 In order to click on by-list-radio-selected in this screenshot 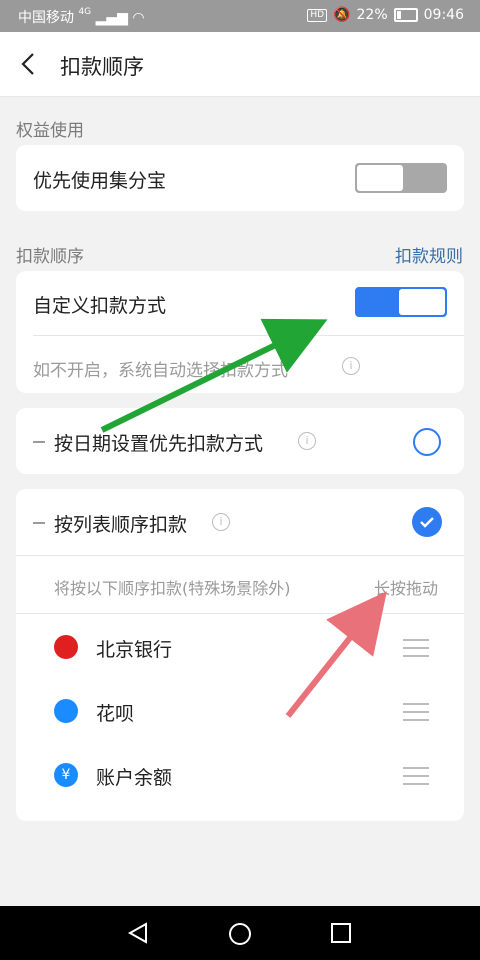, I will do `click(427, 522)`.